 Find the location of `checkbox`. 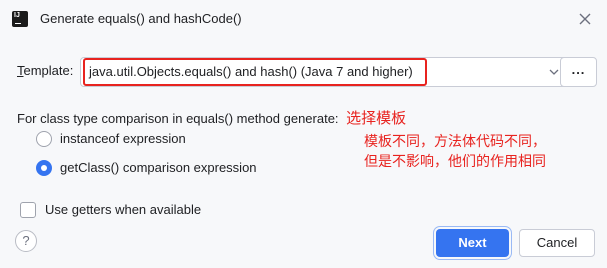

checkbox is located at coordinates (28, 210).